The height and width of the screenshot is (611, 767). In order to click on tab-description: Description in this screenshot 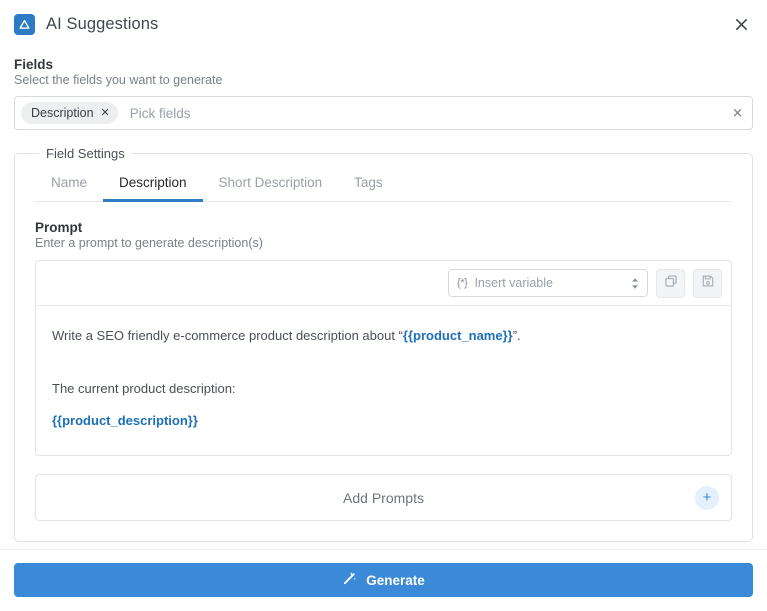, I will do `click(153, 184)`.